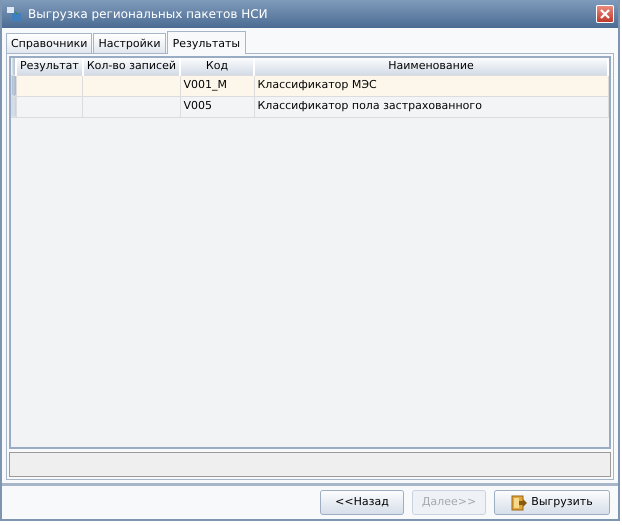 This screenshot has width=622, height=525. What do you see at coordinates (217, 66) in the screenshot?
I see `column-header: Код` at bounding box center [217, 66].